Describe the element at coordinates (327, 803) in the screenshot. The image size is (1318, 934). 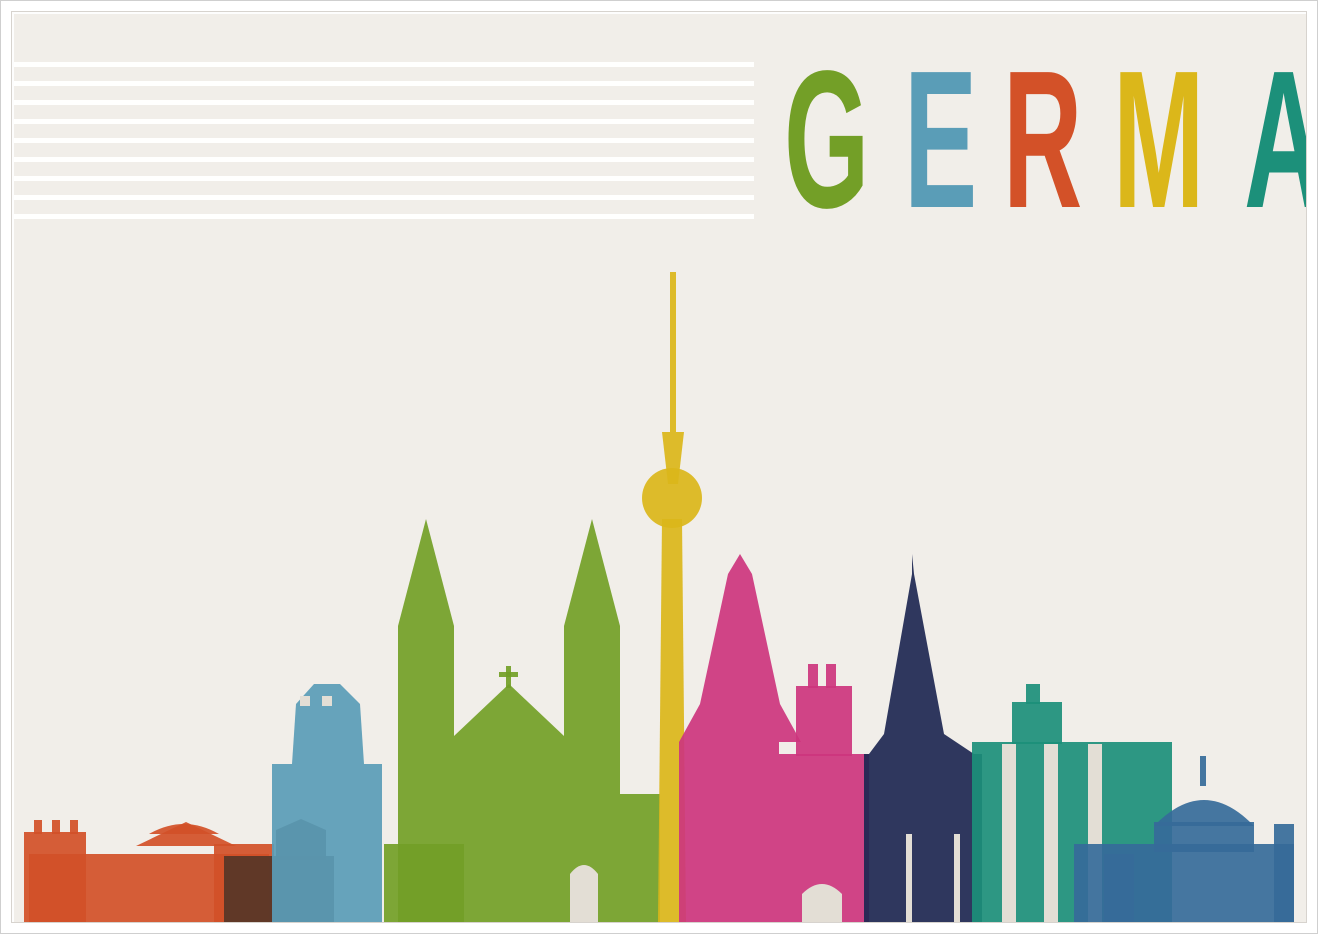
I see `battle-monument` at that location.